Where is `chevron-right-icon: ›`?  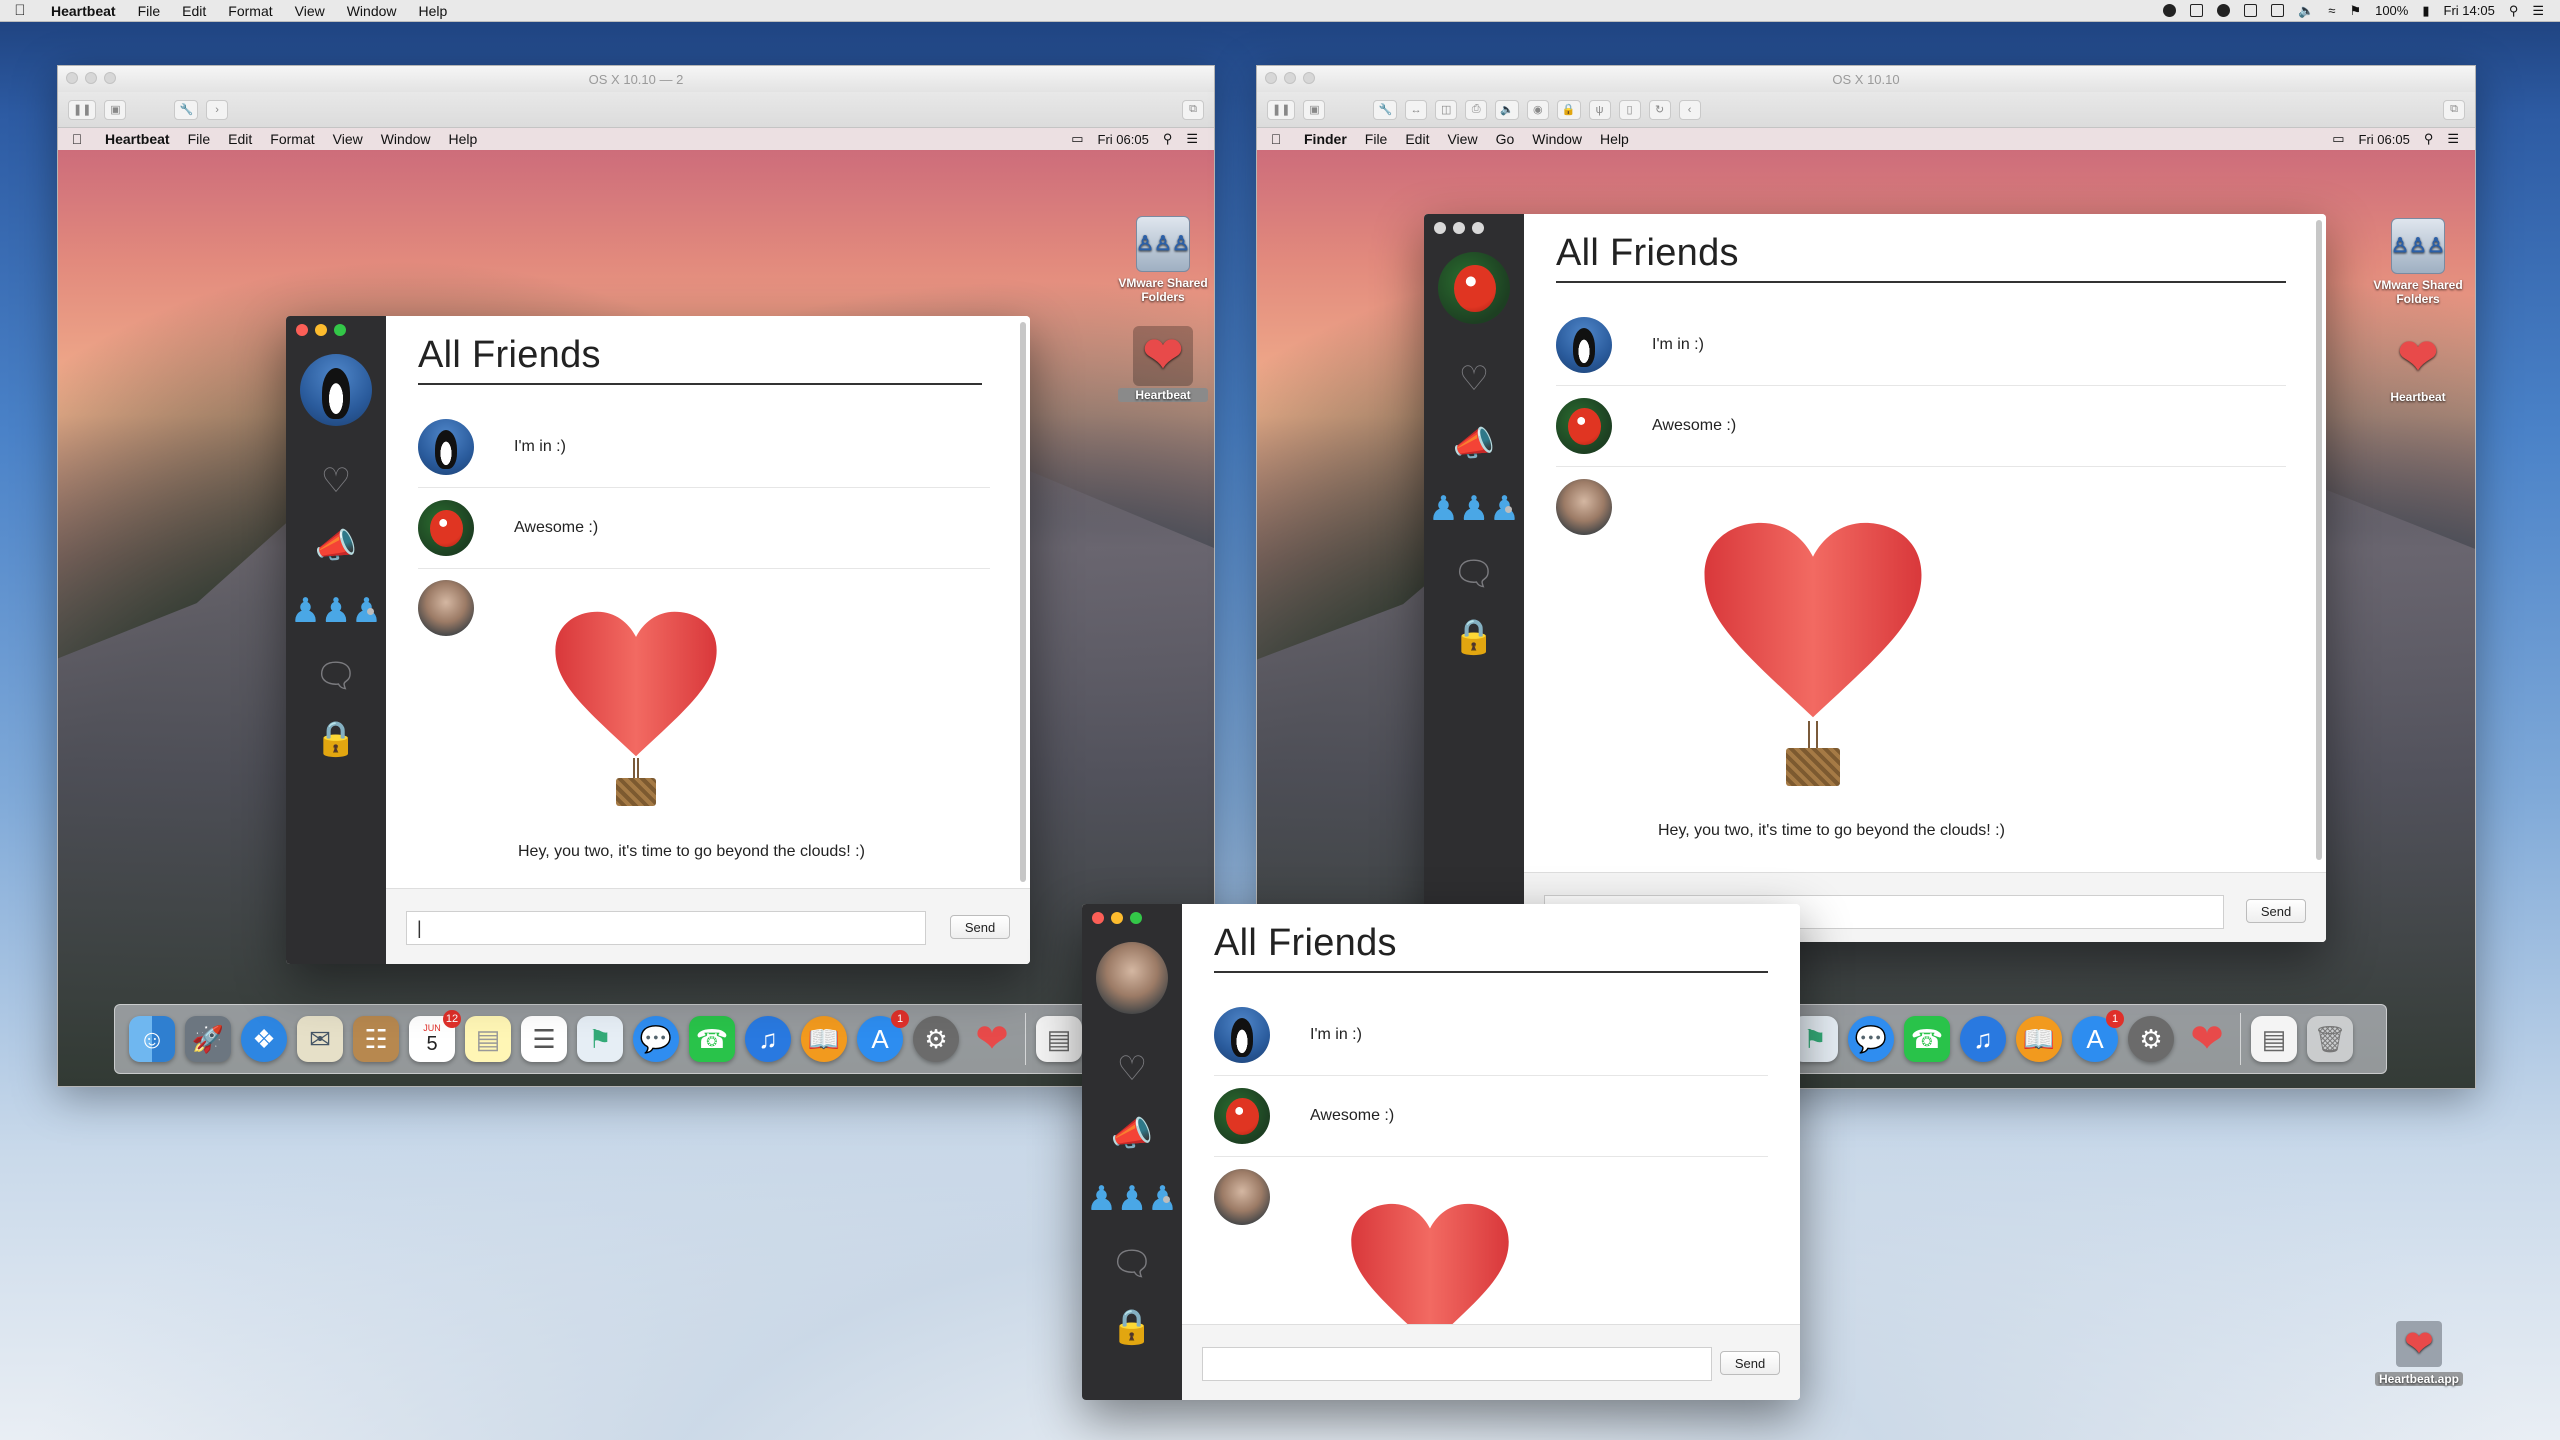
chevron-right-icon: › is located at coordinates (217, 109).